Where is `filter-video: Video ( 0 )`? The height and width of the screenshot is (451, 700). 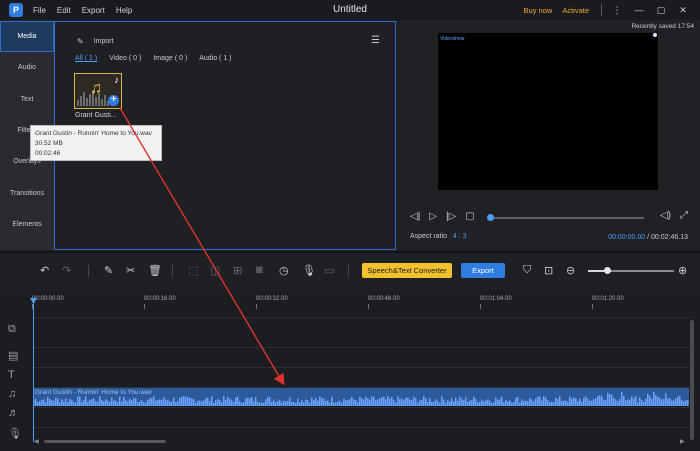
filter-video: Video ( 0 ) is located at coordinates (125, 58).